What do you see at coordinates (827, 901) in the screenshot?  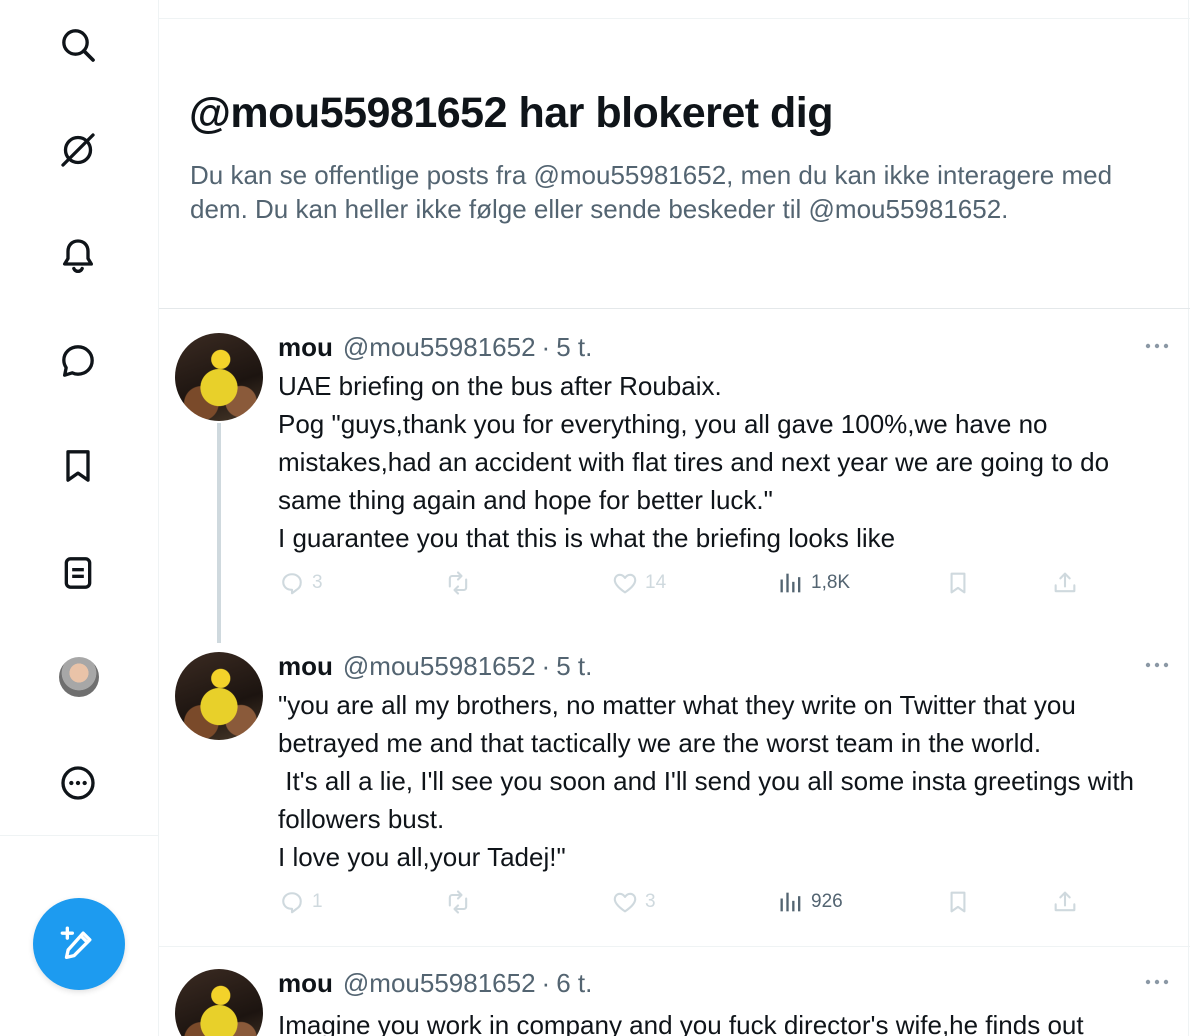 I see `views-count: 926` at bounding box center [827, 901].